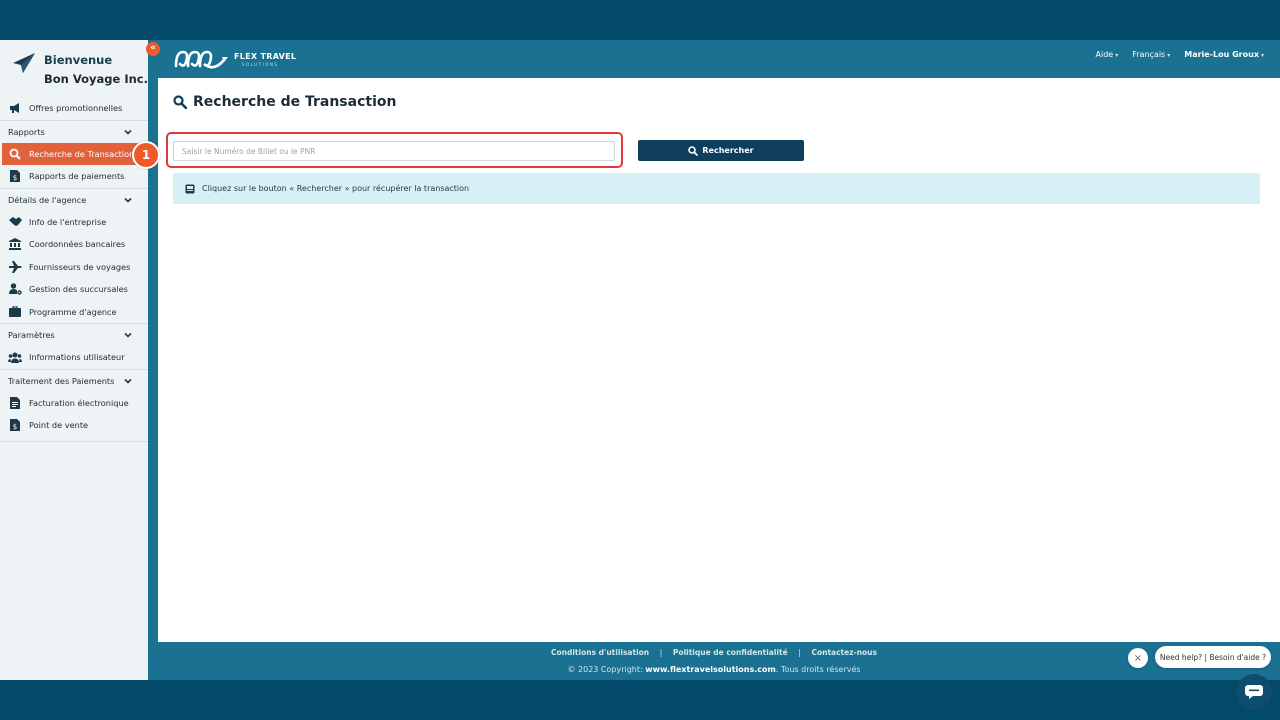 This screenshot has height=720, width=1280. What do you see at coordinates (1213, 657) in the screenshot?
I see `help-bubble: Need help? | Besoin d'aide ?` at bounding box center [1213, 657].